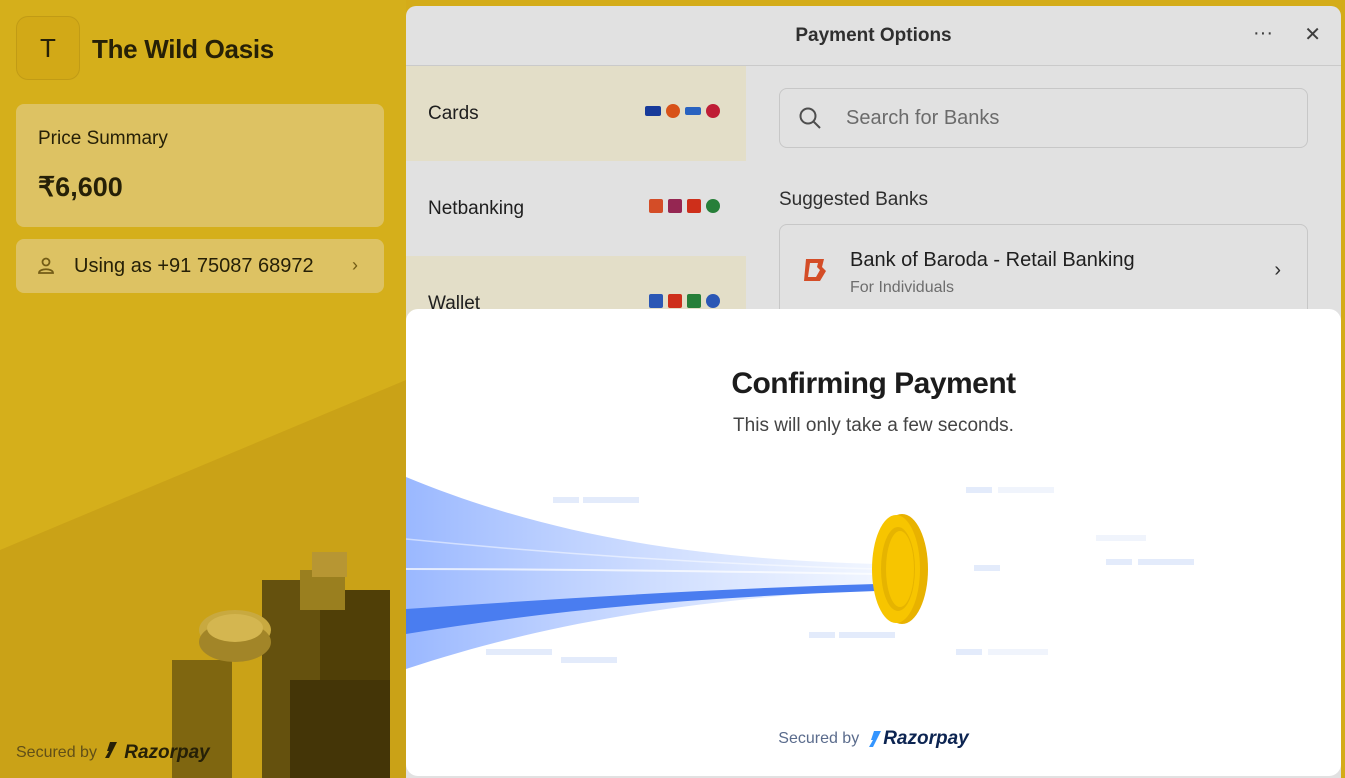 The height and width of the screenshot is (778, 1345). I want to click on phonepe-logo, so click(656, 301).